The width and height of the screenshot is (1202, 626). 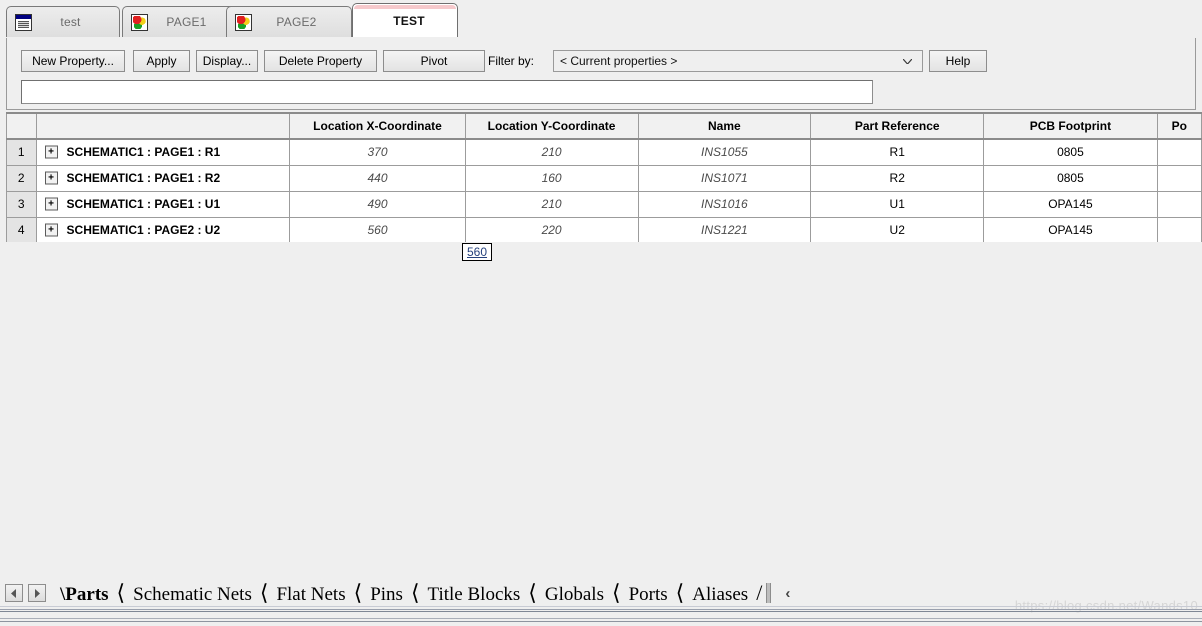 I want to click on column-header-po: Po, so click(x=1179, y=126).